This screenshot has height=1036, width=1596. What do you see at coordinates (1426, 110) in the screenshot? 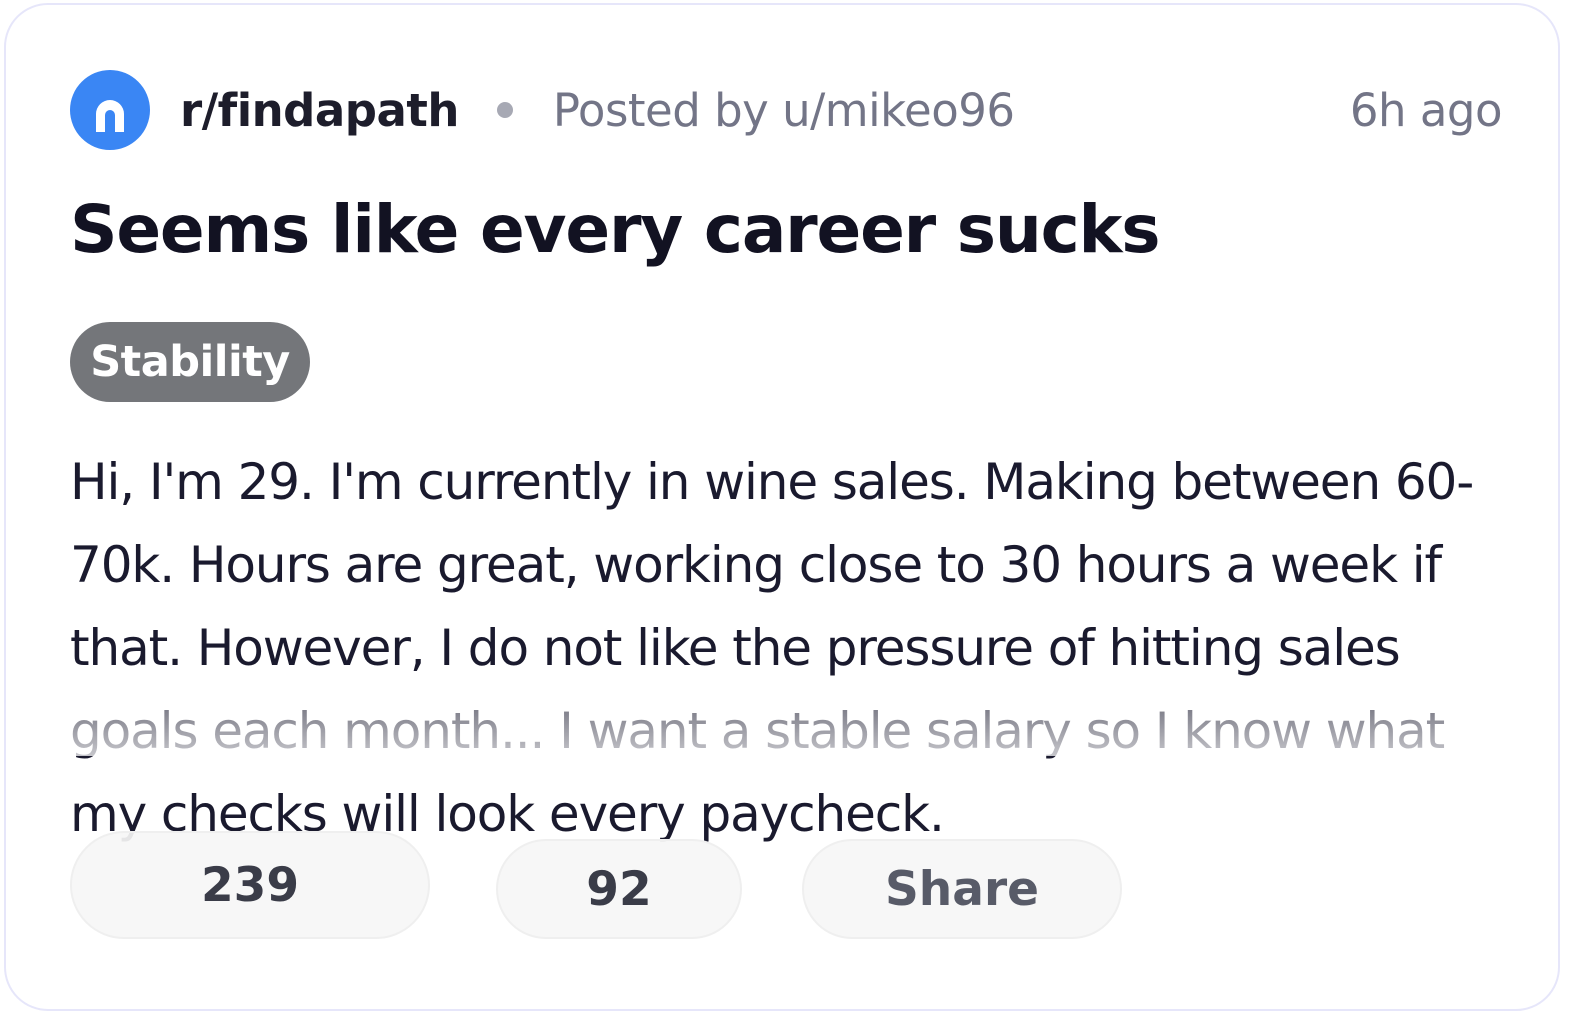
I see `post-timestamp: 6h ago` at bounding box center [1426, 110].